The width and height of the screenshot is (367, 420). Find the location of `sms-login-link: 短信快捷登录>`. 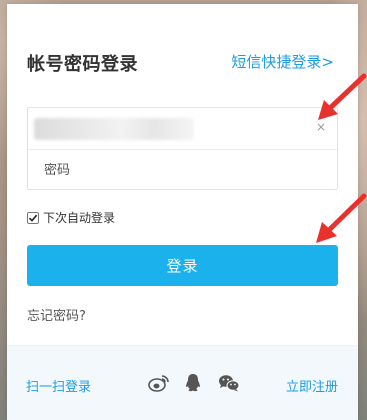

sms-login-link: 短信快捷登录> is located at coordinates (282, 61).